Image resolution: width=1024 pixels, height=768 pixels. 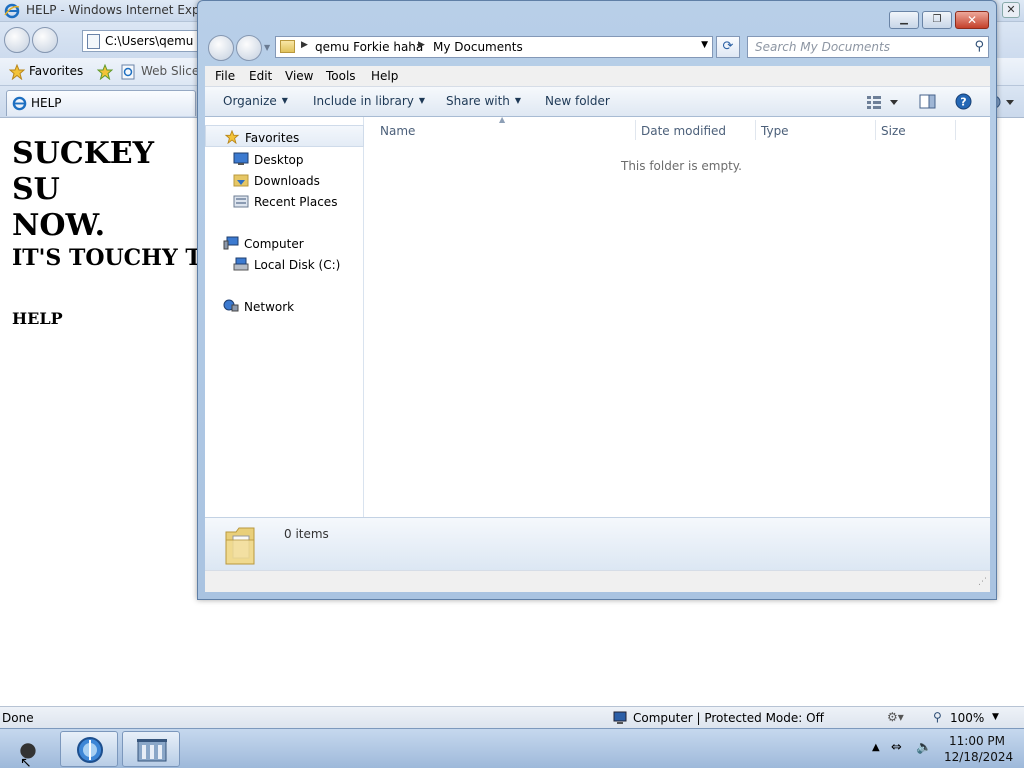 What do you see at coordinates (297, 265) in the screenshot?
I see `nav-local-disk-label: Local Disk (C:)` at bounding box center [297, 265].